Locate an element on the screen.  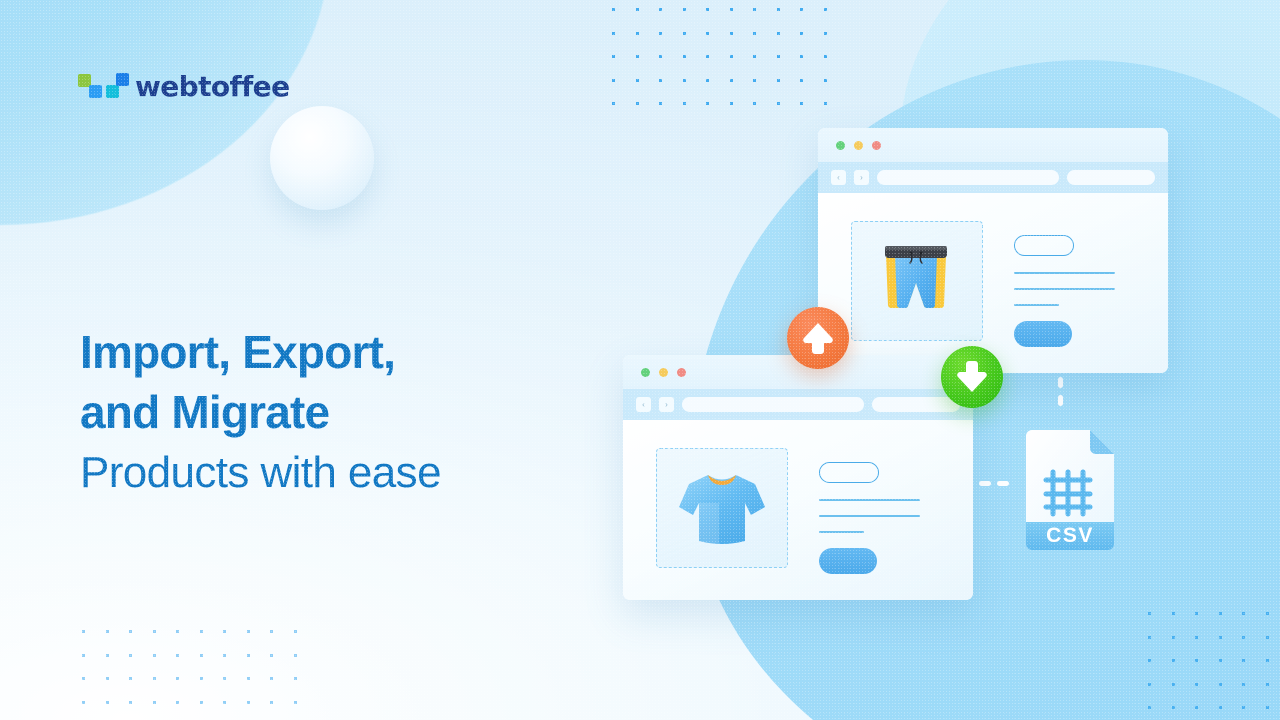
product-window-shorts: ‹ › is located at coordinates (993, 250).